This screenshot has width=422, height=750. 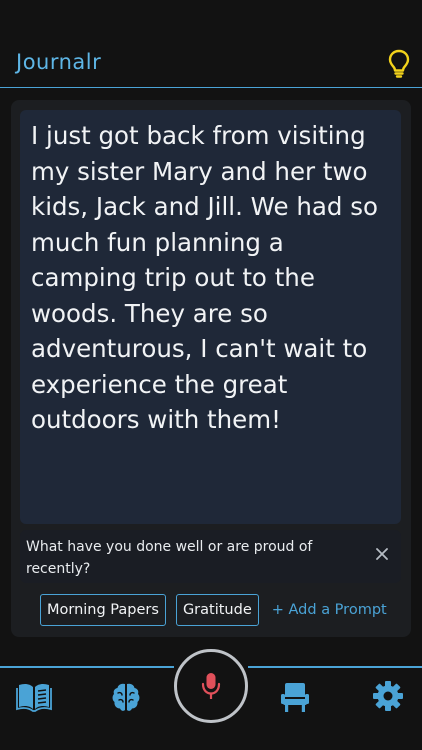 What do you see at coordinates (59, 62) in the screenshot?
I see `app-title: Journalr` at bounding box center [59, 62].